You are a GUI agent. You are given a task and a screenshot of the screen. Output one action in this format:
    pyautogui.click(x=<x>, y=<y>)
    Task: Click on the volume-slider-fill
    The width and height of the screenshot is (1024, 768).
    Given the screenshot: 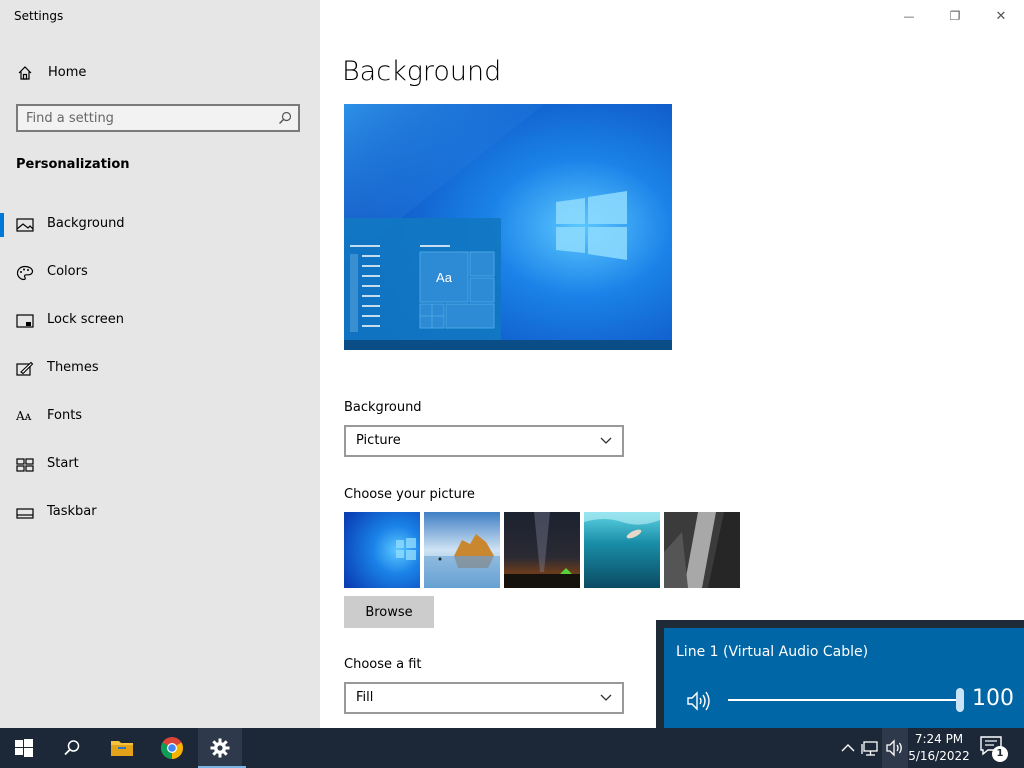 What is the action you would take?
    pyautogui.click(x=844, y=700)
    